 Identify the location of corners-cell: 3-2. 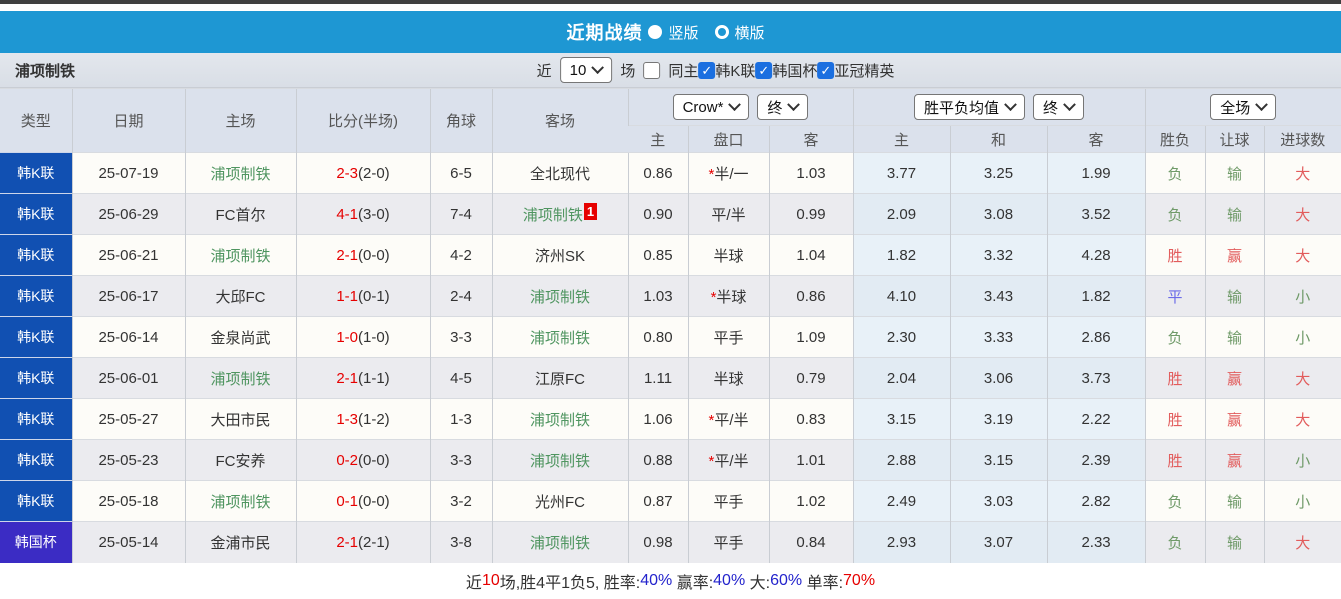
(460, 501).